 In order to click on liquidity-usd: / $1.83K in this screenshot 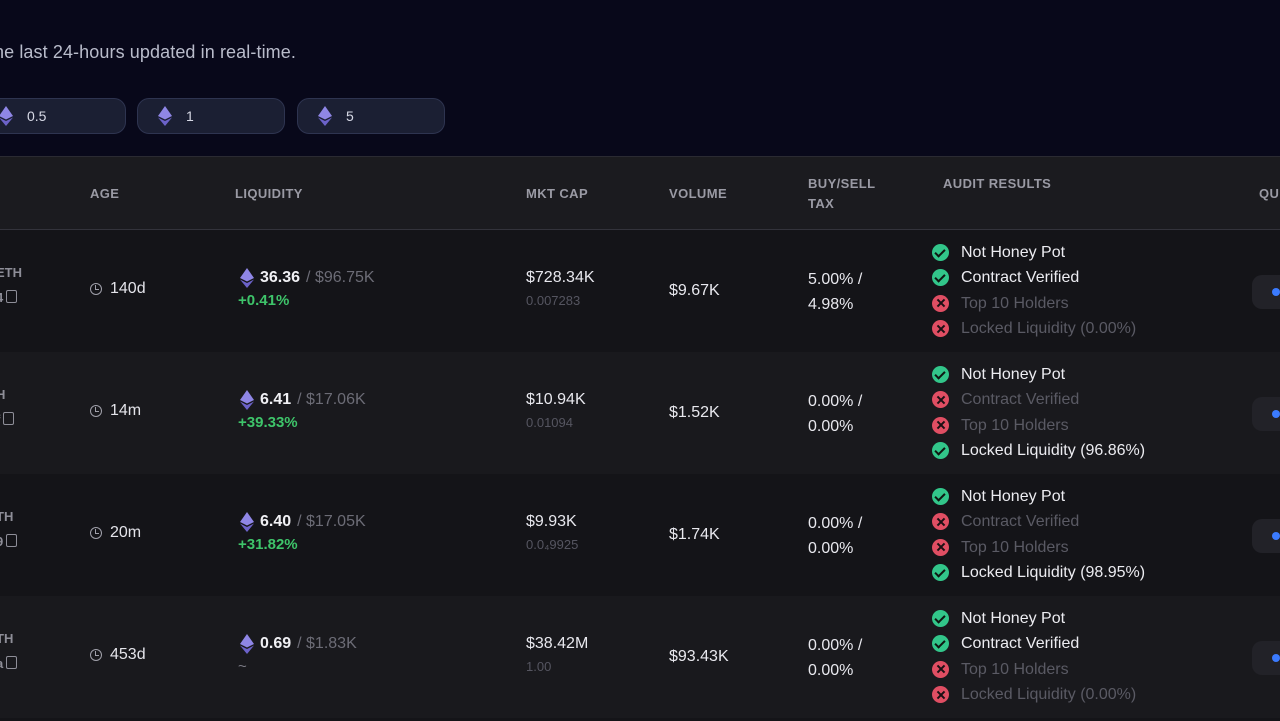, I will do `click(327, 644)`.